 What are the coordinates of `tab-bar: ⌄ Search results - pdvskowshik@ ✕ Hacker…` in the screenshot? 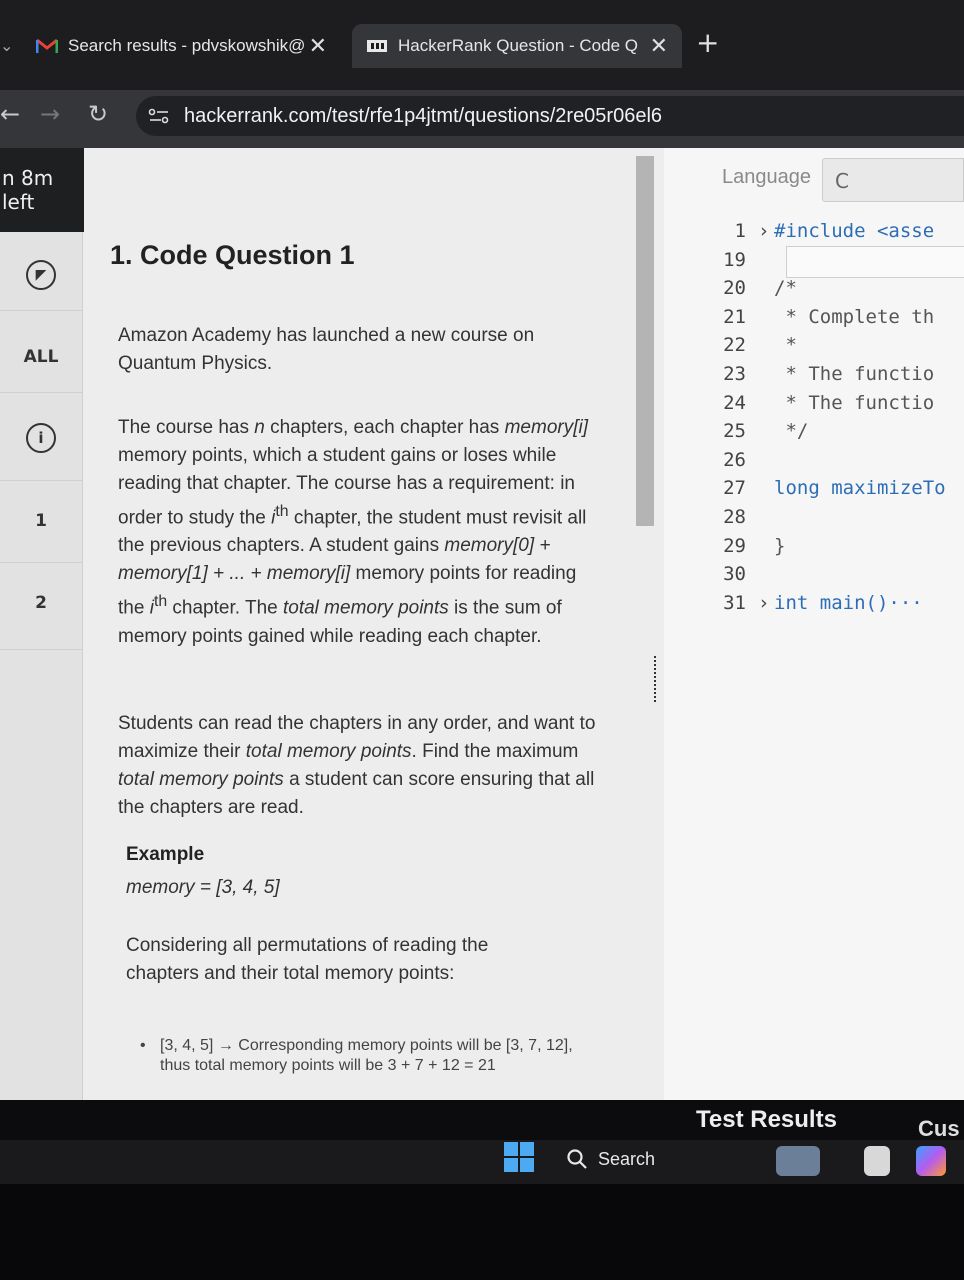 It's located at (482, 45).